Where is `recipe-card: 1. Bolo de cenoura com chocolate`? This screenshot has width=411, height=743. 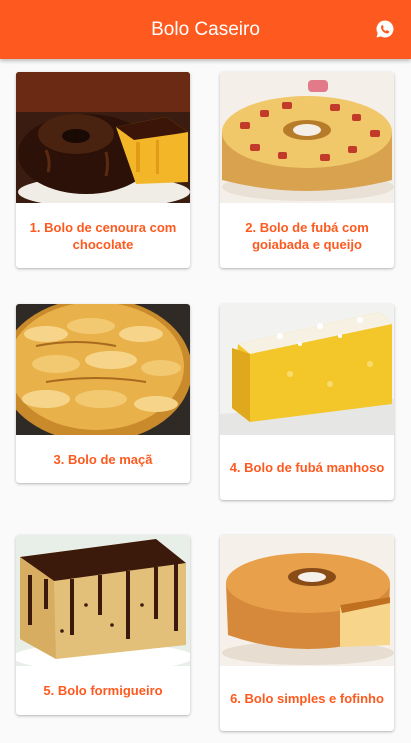
recipe-card: 1. Bolo de cenoura com chocolate is located at coordinates (103, 170).